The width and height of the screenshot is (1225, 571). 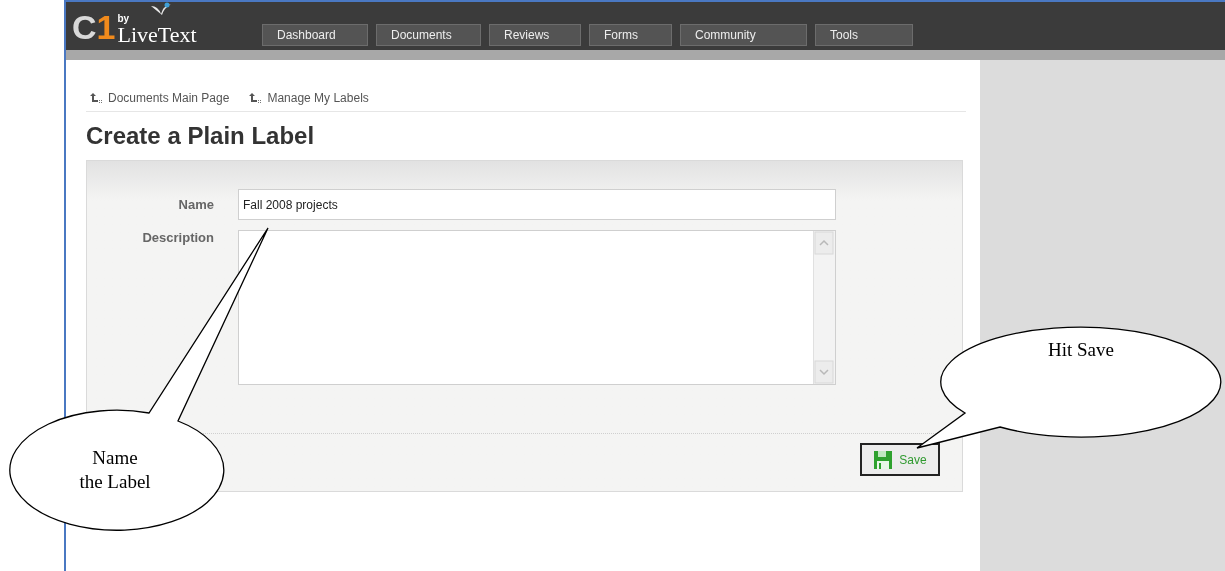 What do you see at coordinates (124, 19) in the screenshot?
I see `logo-by-text: by` at bounding box center [124, 19].